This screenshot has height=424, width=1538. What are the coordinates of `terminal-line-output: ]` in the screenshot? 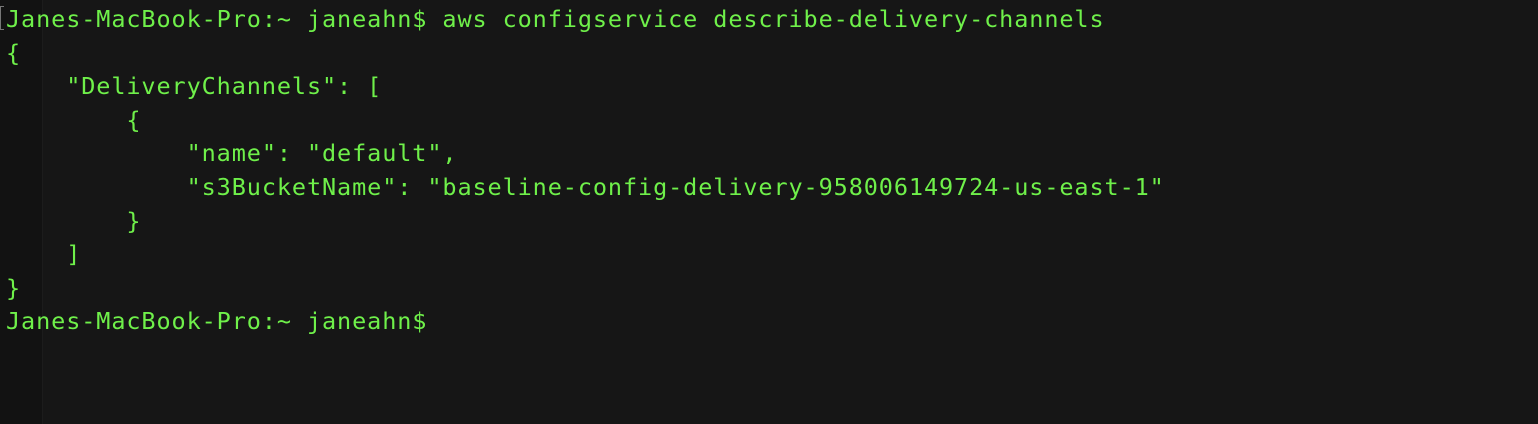 It's located at (44, 254).